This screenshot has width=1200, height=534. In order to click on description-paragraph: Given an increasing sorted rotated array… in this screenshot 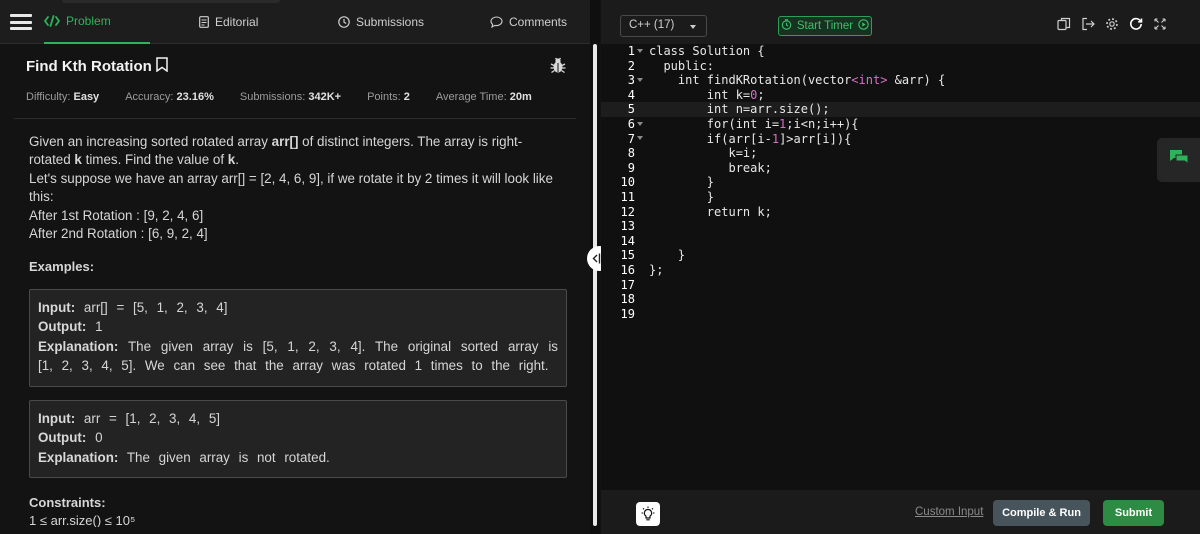, I will do `click(276, 151)`.